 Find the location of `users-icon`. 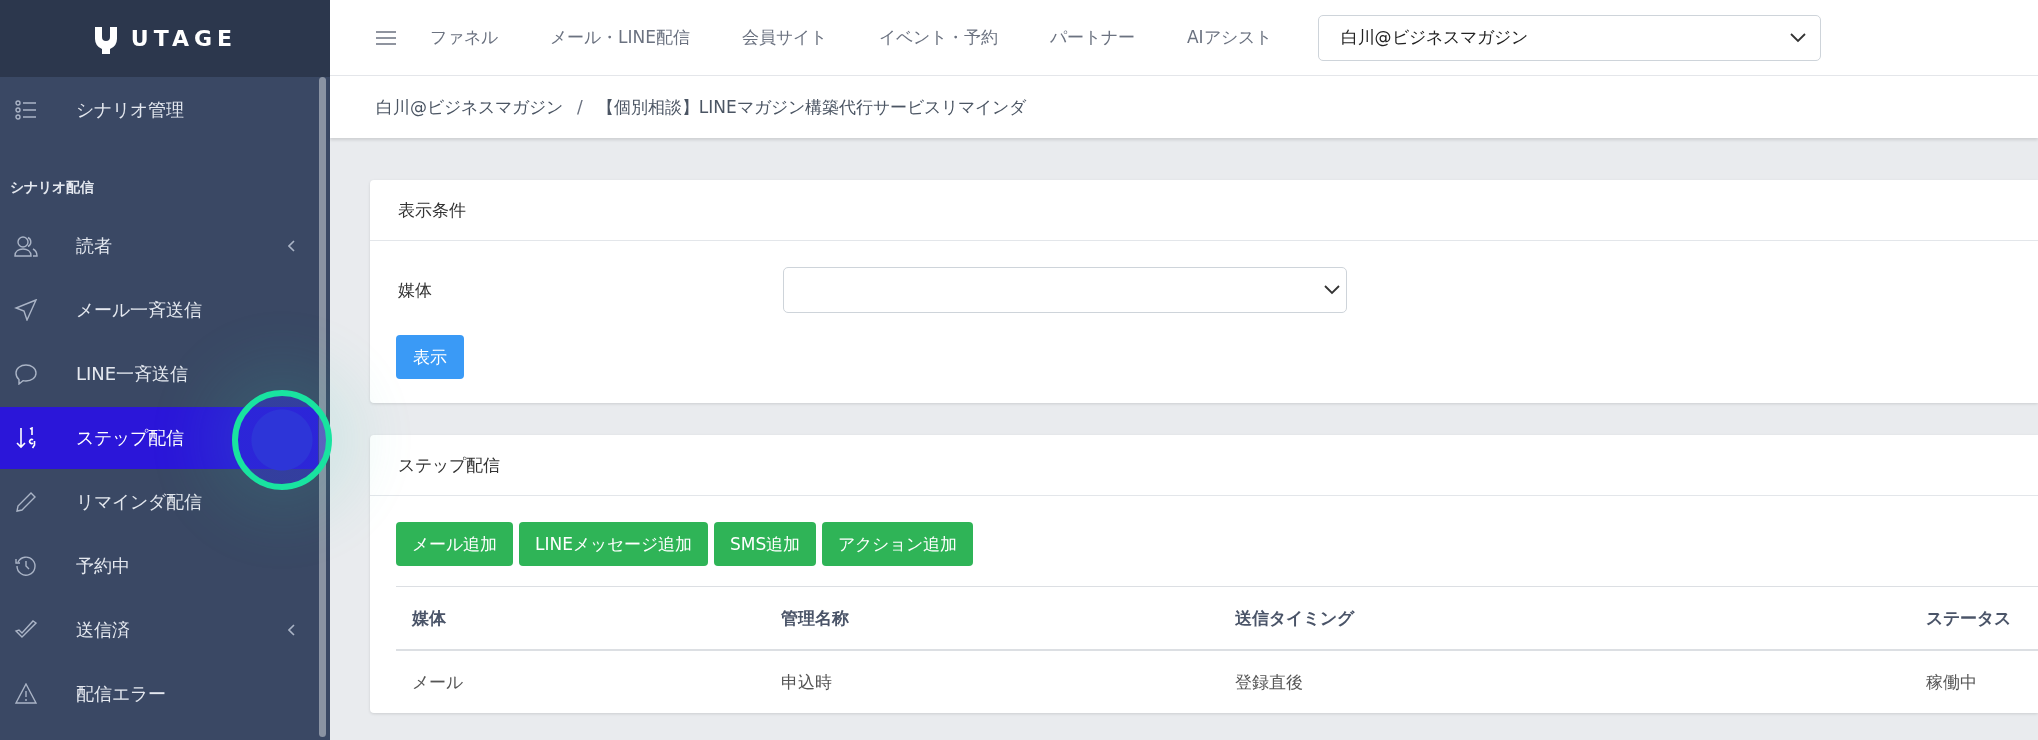

users-icon is located at coordinates (26, 246).